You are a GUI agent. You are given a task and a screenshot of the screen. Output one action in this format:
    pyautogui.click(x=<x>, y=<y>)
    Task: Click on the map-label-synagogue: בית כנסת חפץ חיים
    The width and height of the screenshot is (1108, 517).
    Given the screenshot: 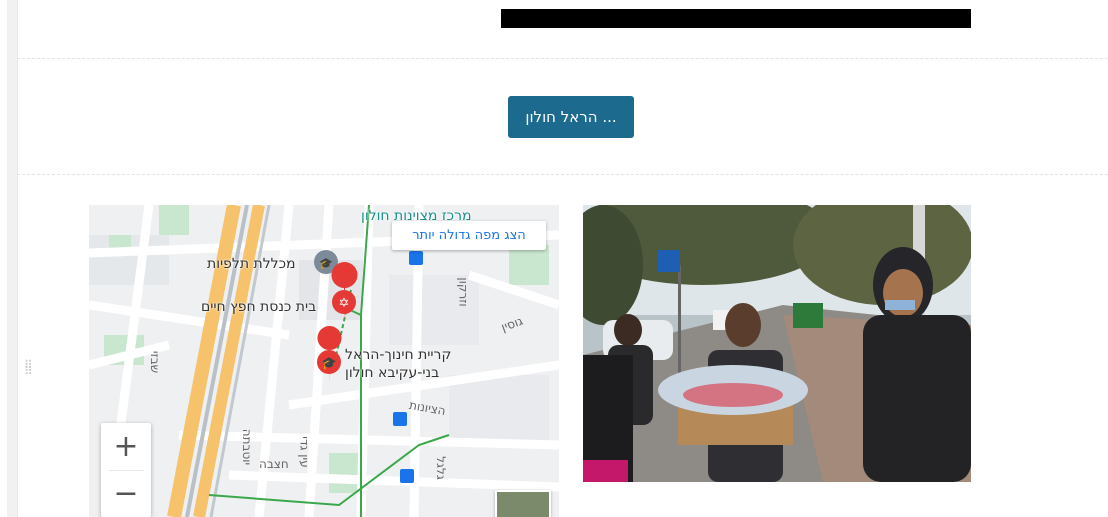 What is the action you would take?
    pyautogui.click(x=259, y=307)
    